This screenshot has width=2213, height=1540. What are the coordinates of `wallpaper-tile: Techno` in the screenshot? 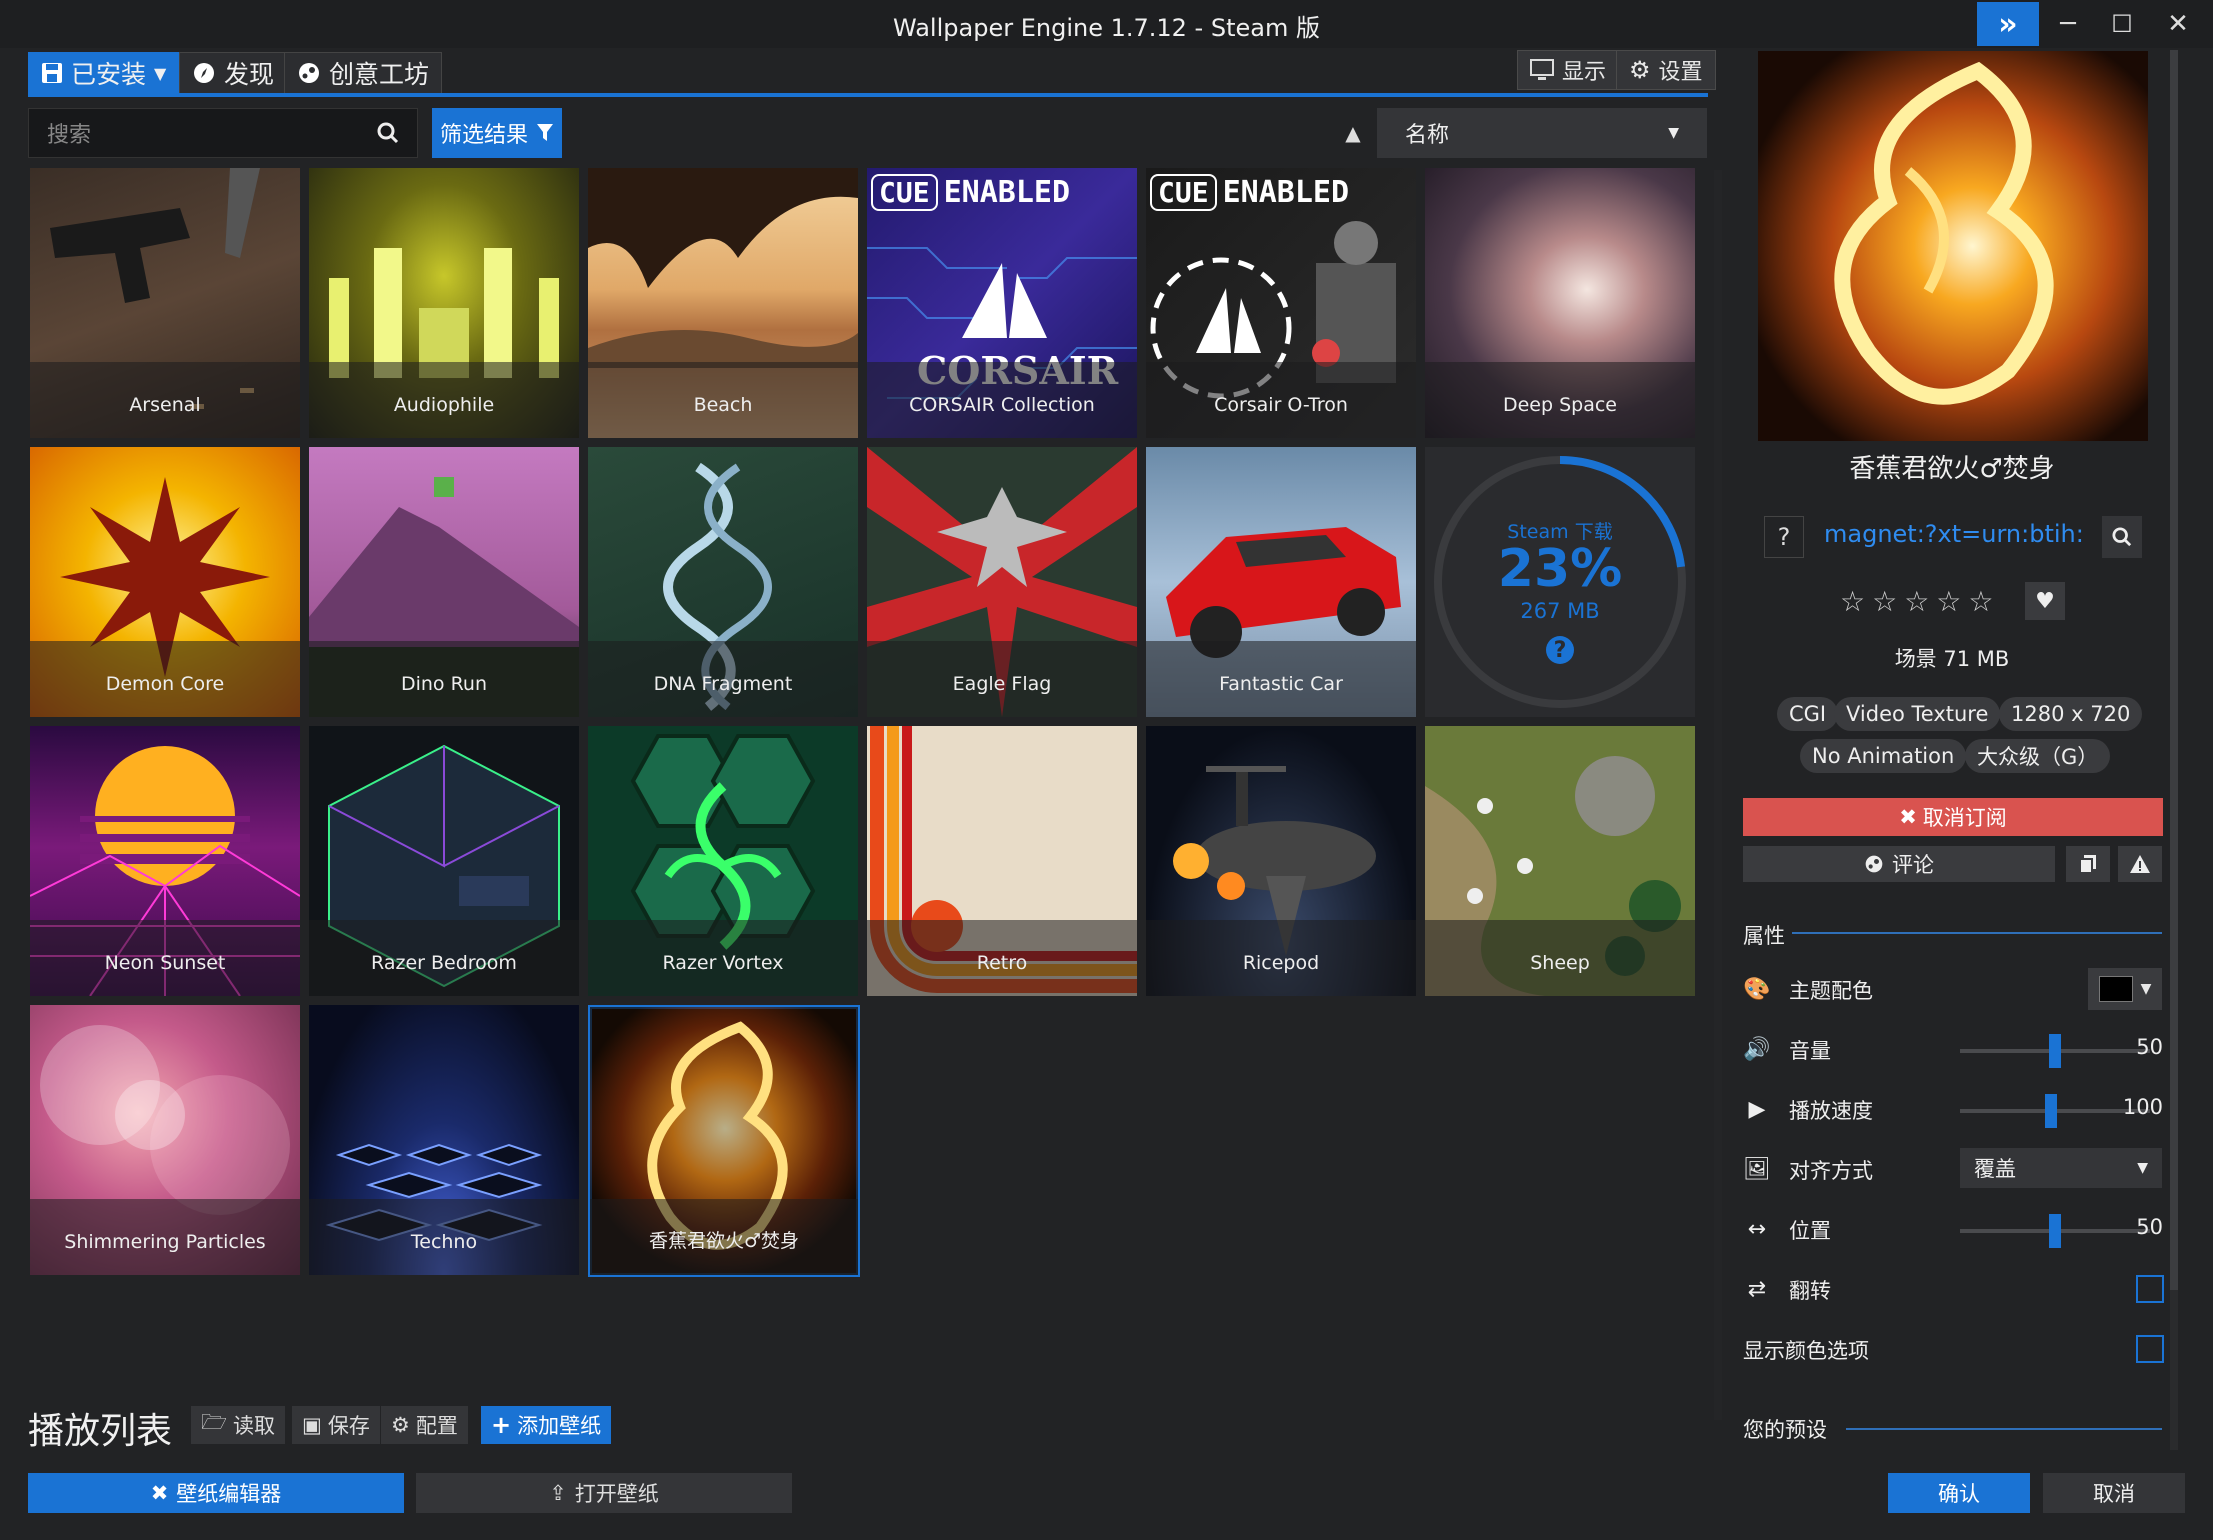 It's located at (444, 1140).